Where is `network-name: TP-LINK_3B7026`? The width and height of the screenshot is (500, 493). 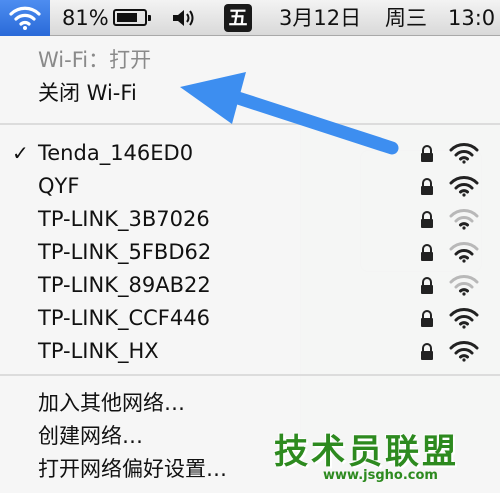
network-name: TP-LINK_3B7026 is located at coordinates (124, 219).